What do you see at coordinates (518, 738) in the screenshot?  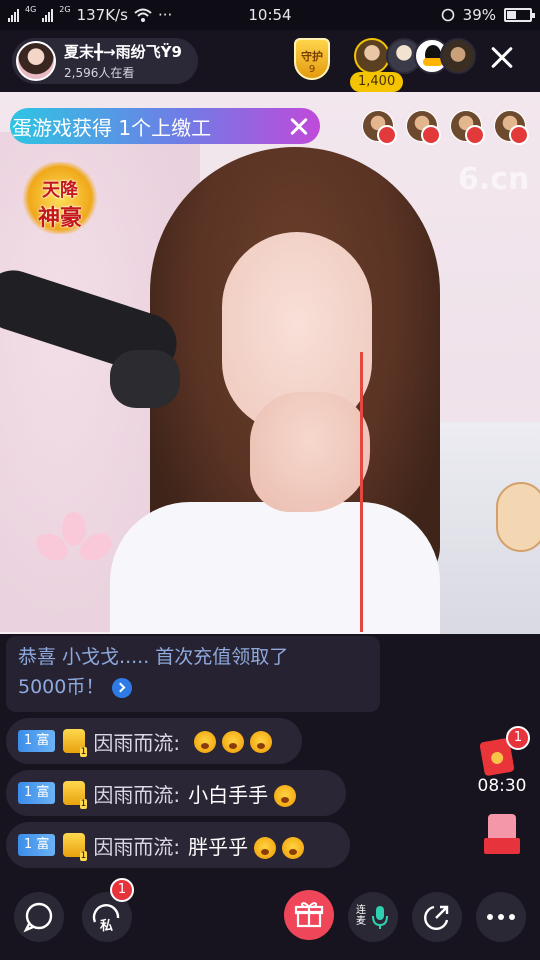 I see `red-packet-count-badge: 1` at bounding box center [518, 738].